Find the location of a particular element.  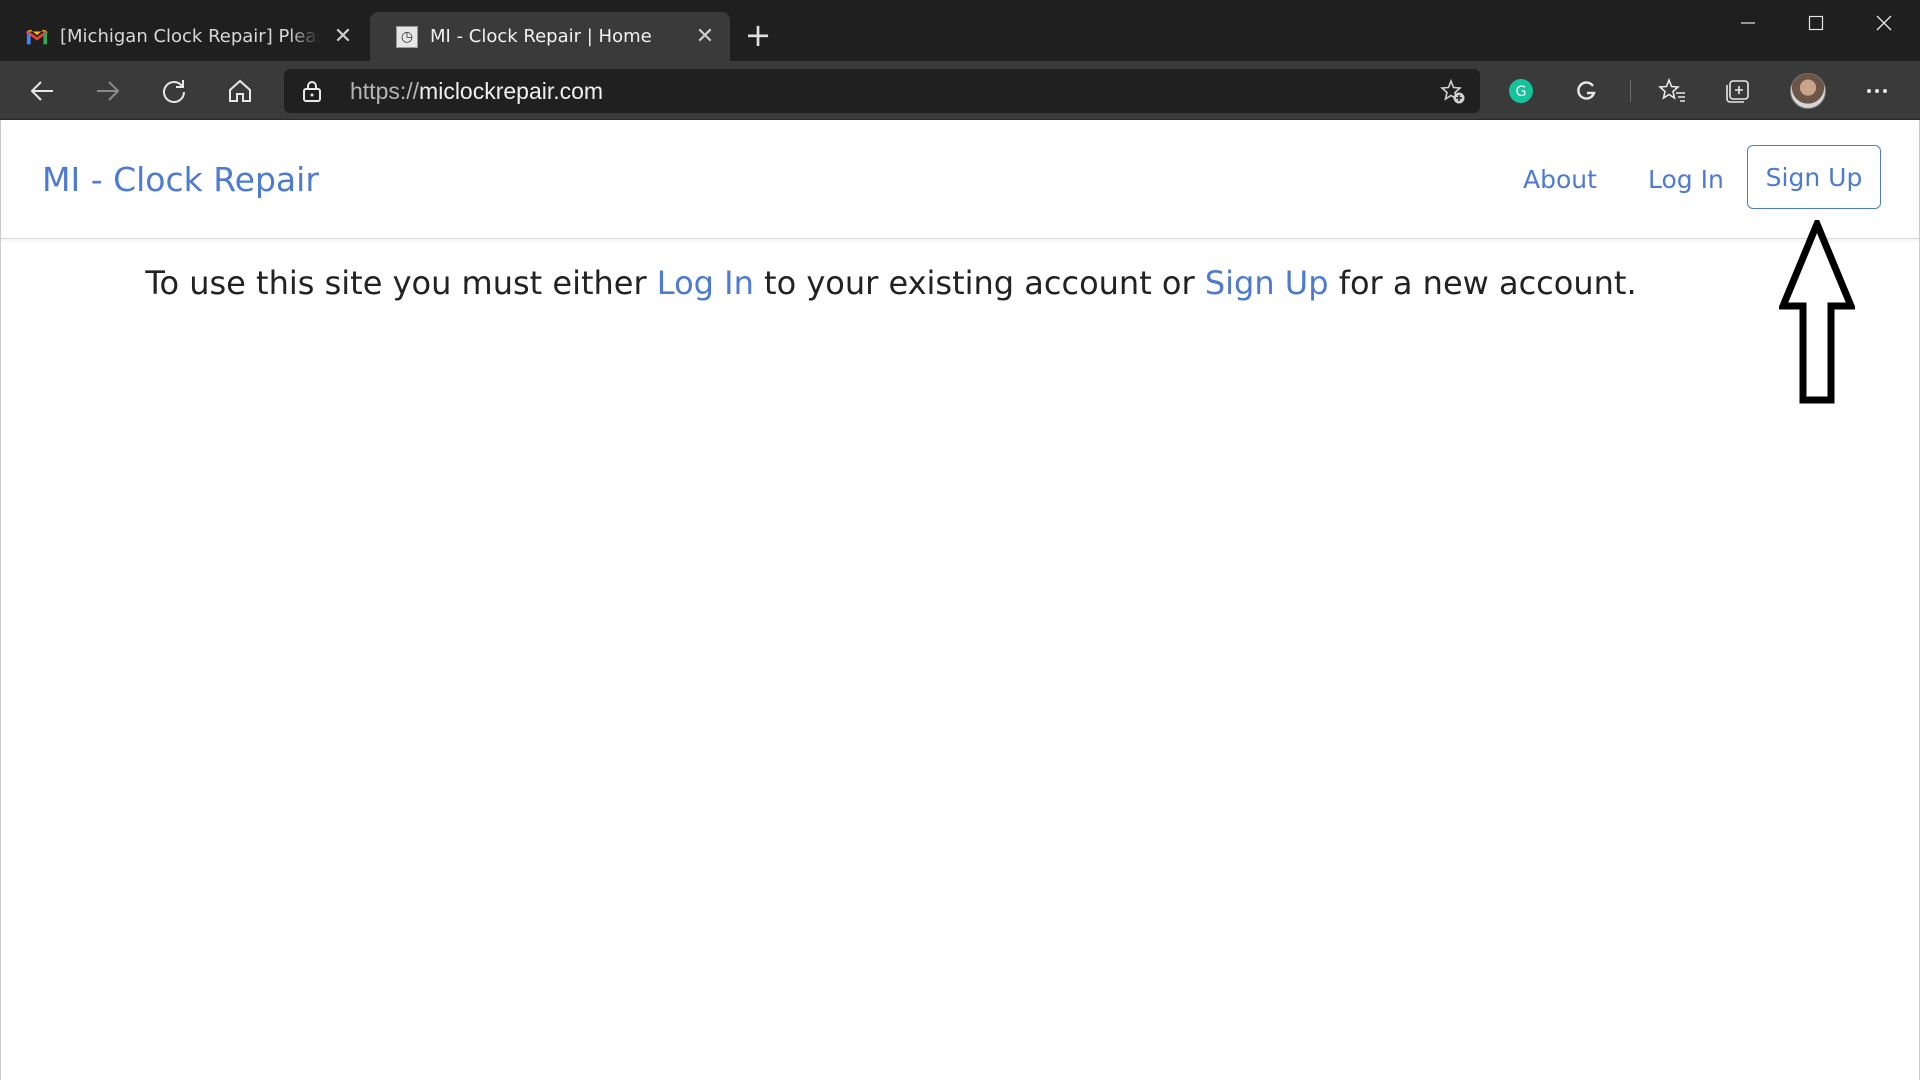

forward-button is located at coordinates (108, 91).